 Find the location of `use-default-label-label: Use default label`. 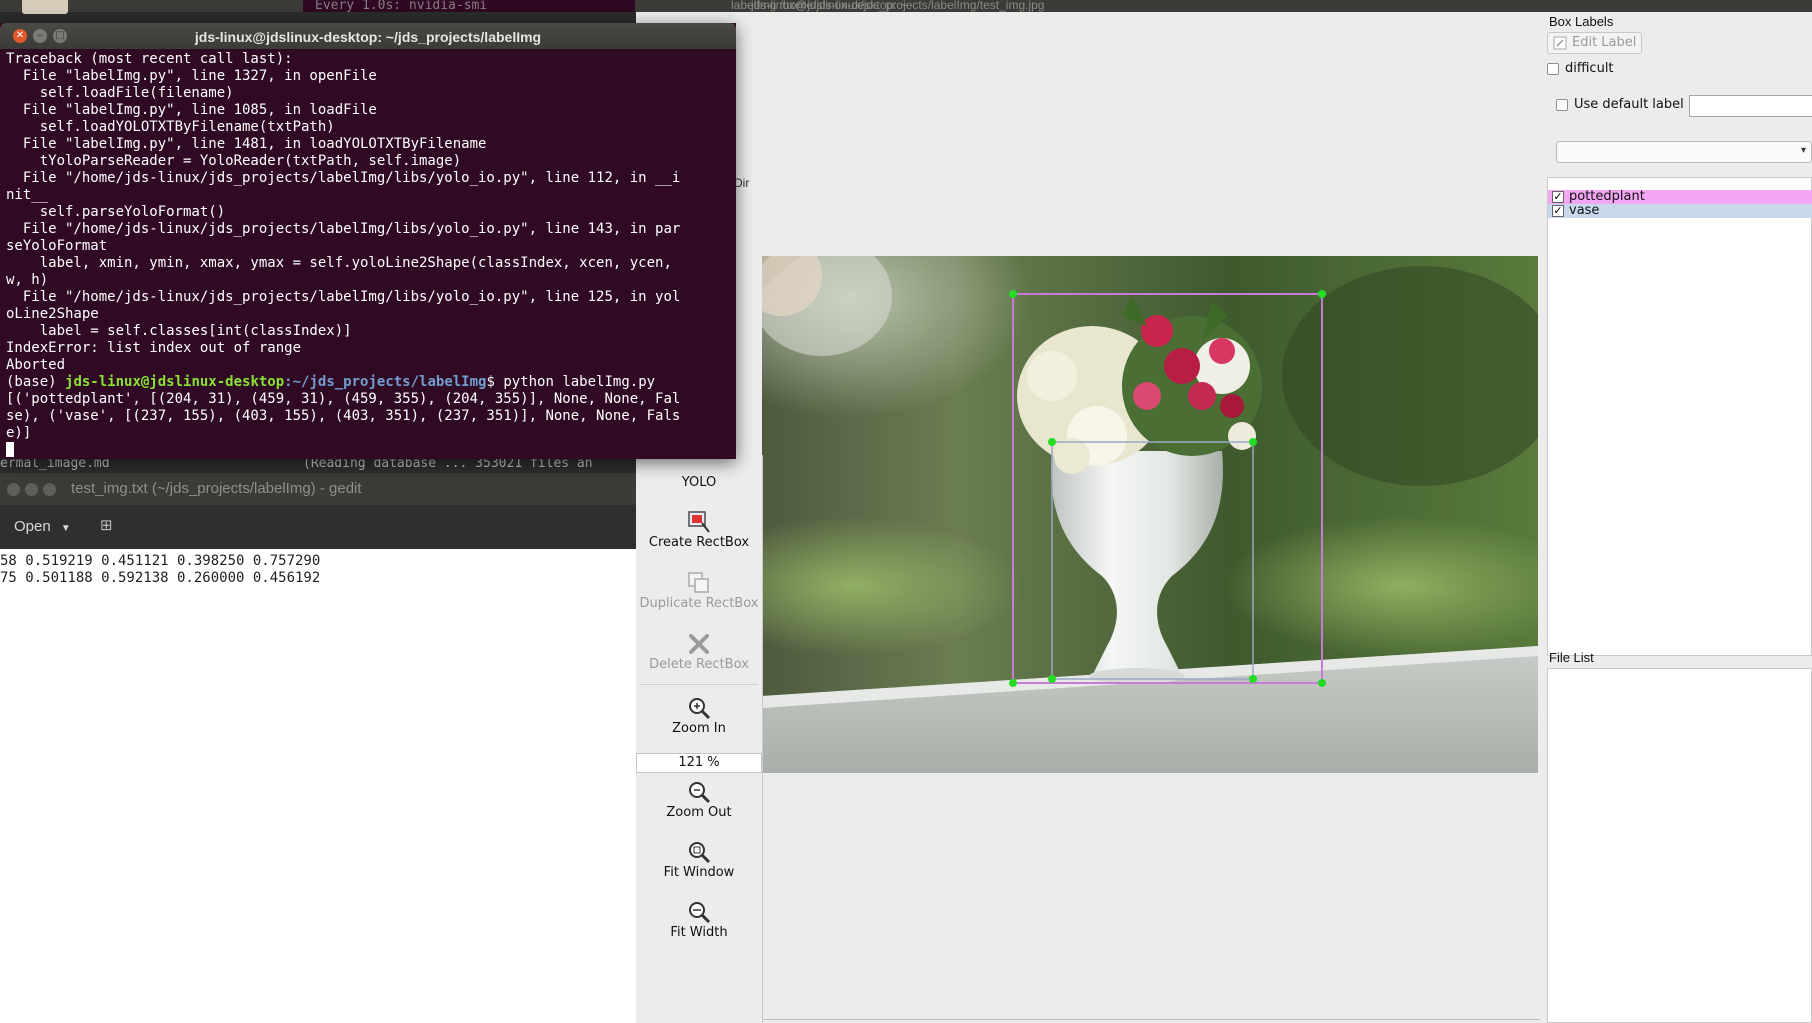

use-default-label-label: Use default label is located at coordinates (1629, 104).